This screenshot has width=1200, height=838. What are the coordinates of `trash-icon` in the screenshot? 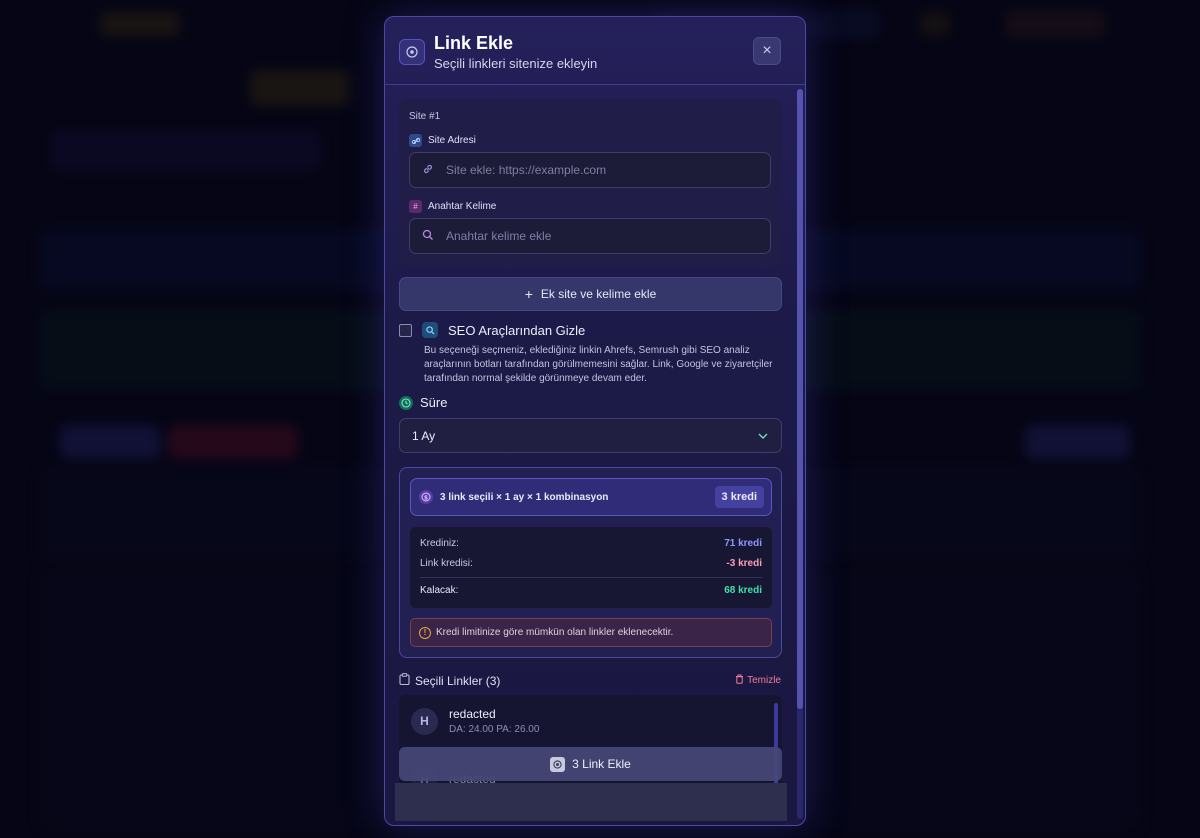 It's located at (739, 680).